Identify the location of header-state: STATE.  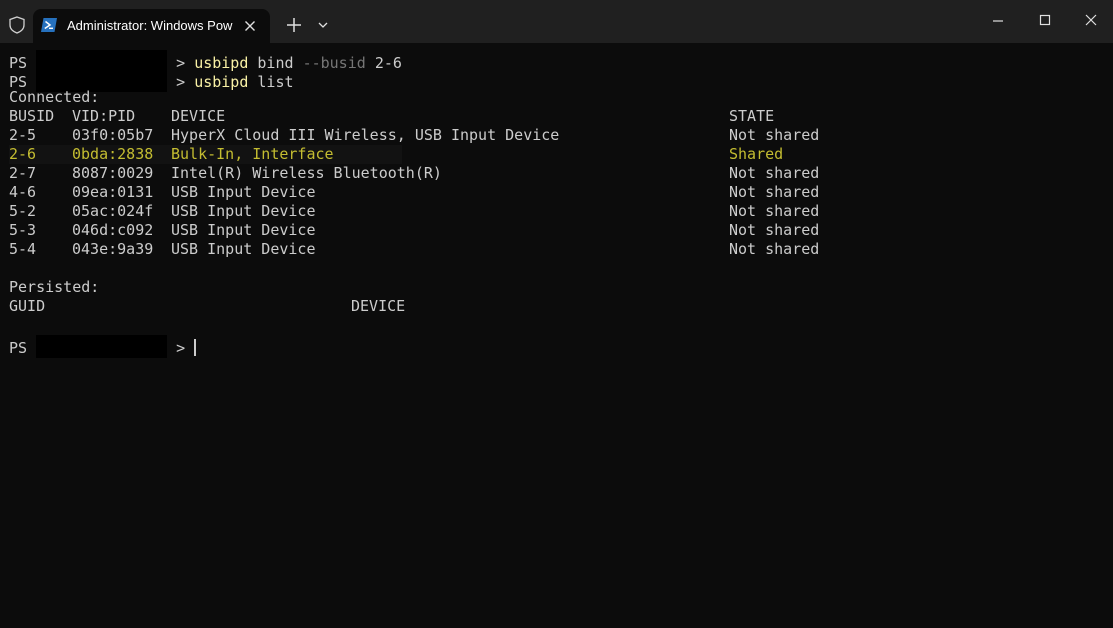
(752, 116).